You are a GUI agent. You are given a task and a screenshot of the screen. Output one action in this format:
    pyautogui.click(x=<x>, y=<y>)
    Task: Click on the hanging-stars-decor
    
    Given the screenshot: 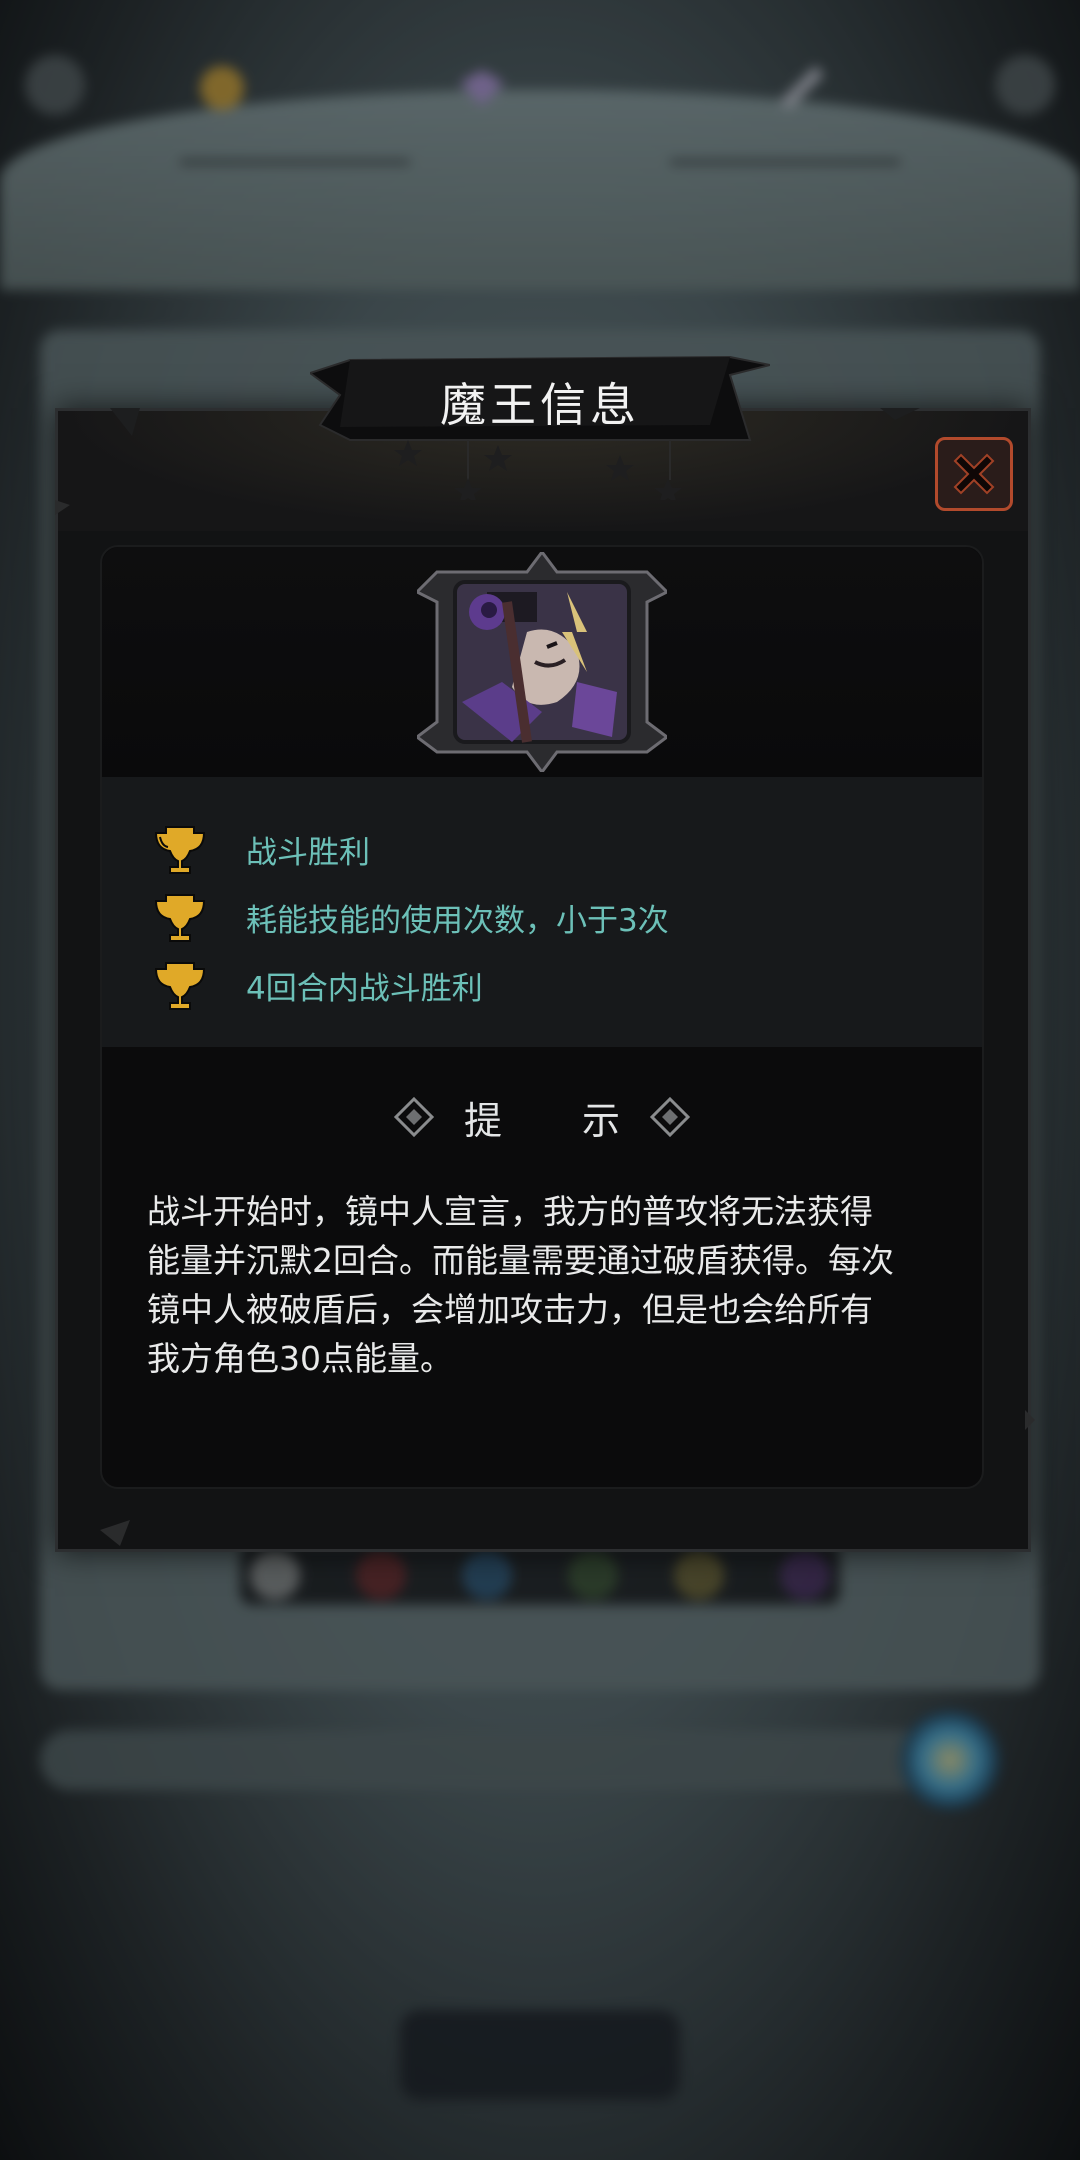 What is the action you would take?
    pyautogui.click(x=538, y=470)
    